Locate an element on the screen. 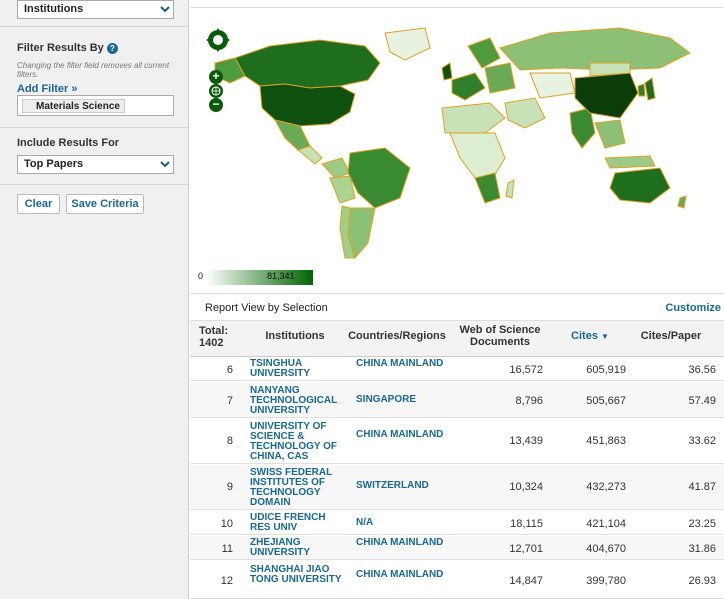 This screenshot has width=724, height=599. institution-link: ZHEJIANG UNIVERSITY is located at coordinates (296, 548).